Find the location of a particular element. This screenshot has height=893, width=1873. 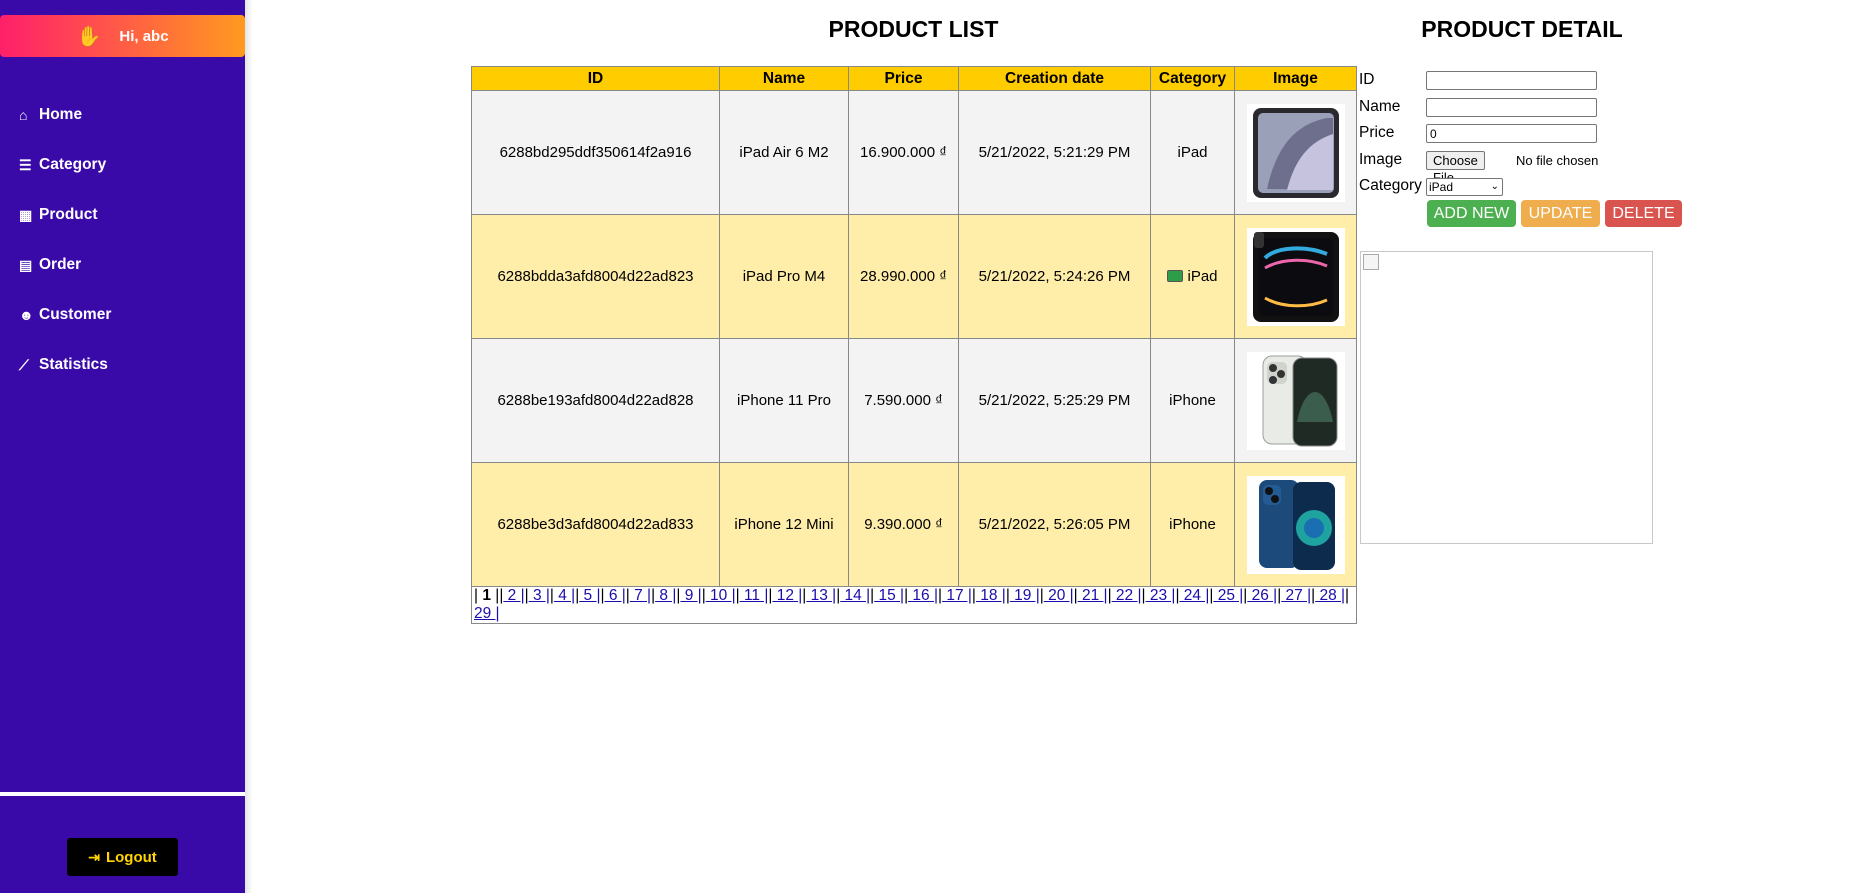

id-label: ID is located at coordinates (1367, 79).